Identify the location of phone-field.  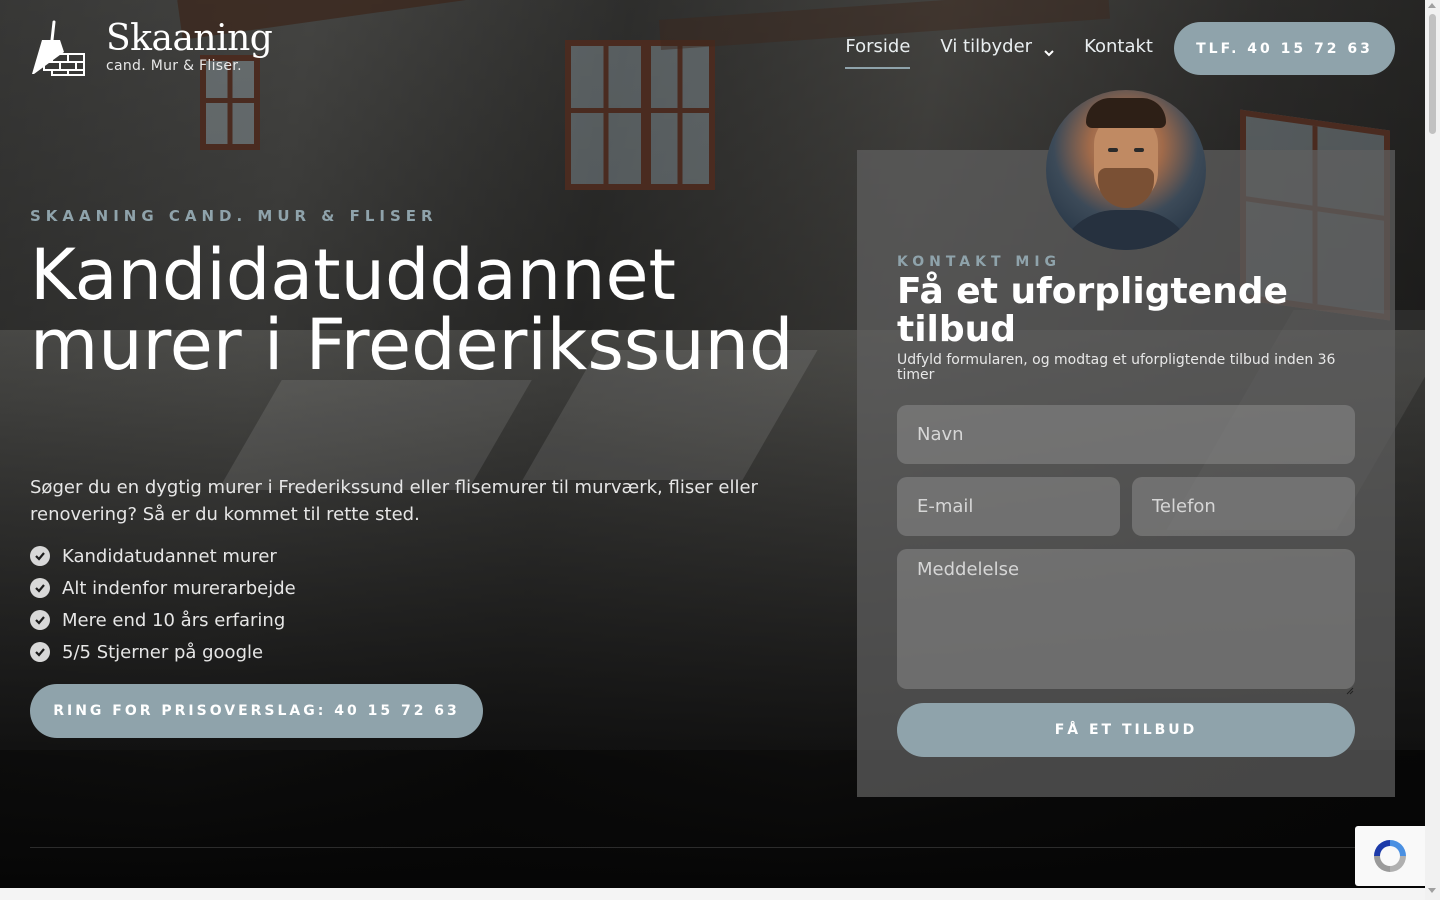
(1243, 506).